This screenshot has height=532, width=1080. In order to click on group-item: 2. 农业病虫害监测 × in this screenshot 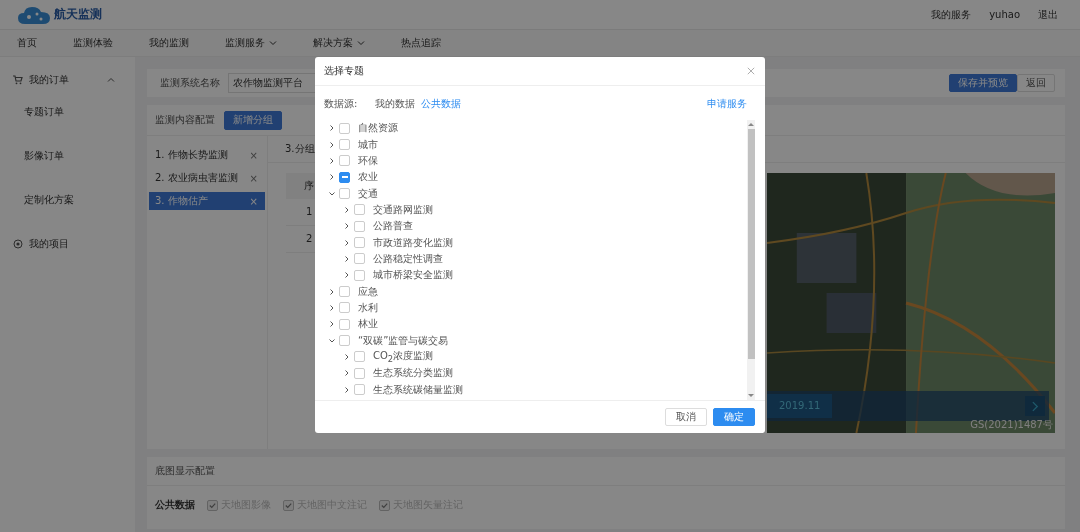, I will do `click(207, 178)`.